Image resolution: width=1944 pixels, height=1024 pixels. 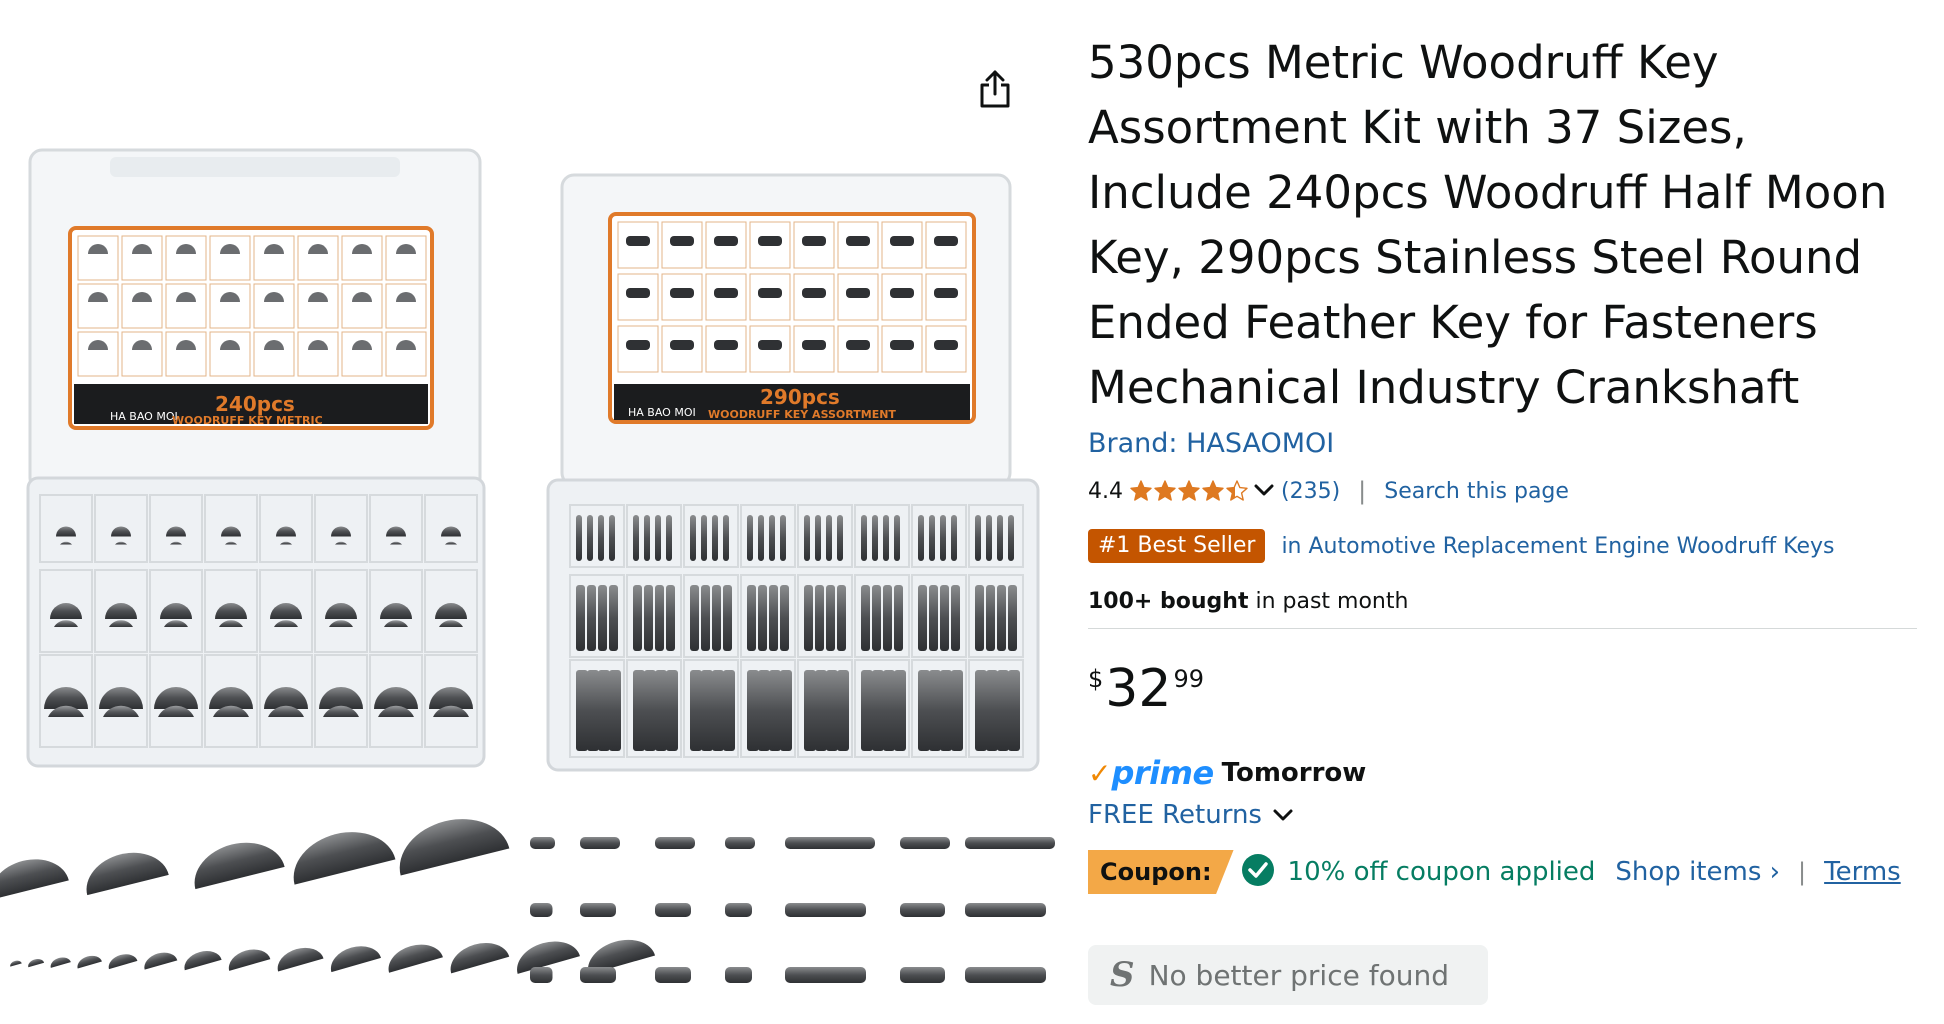 What do you see at coordinates (1294, 773) in the screenshot?
I see `prime-delivery-date: Tomorrow` at bounding box center [1294, 773].